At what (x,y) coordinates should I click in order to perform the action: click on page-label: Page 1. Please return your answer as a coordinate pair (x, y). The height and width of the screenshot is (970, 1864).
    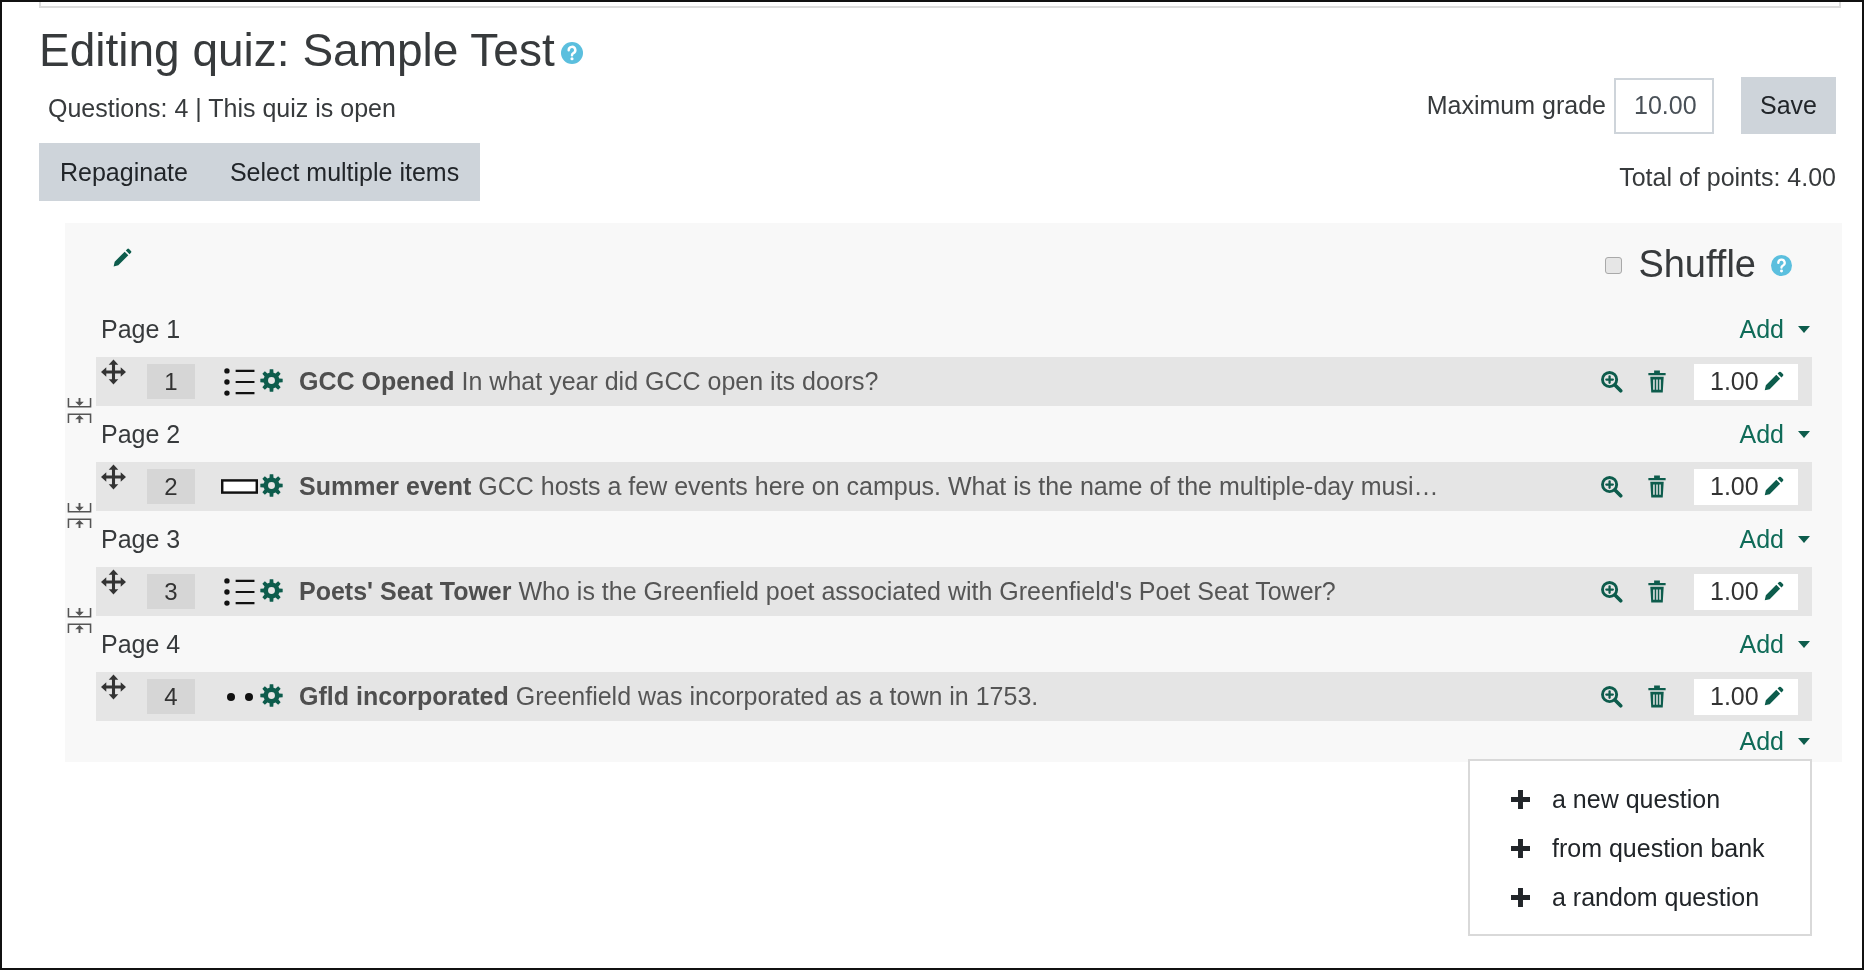
    Looking at the image, I should click on (141, 329).